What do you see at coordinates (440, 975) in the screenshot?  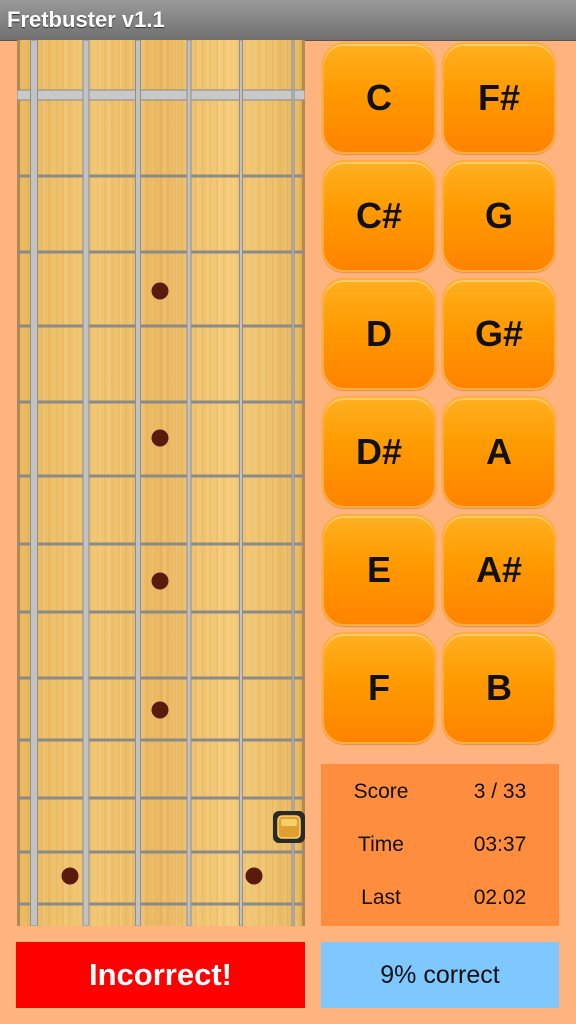 I see `percent-correct: 9% correct` at bounding box center [440, 975].